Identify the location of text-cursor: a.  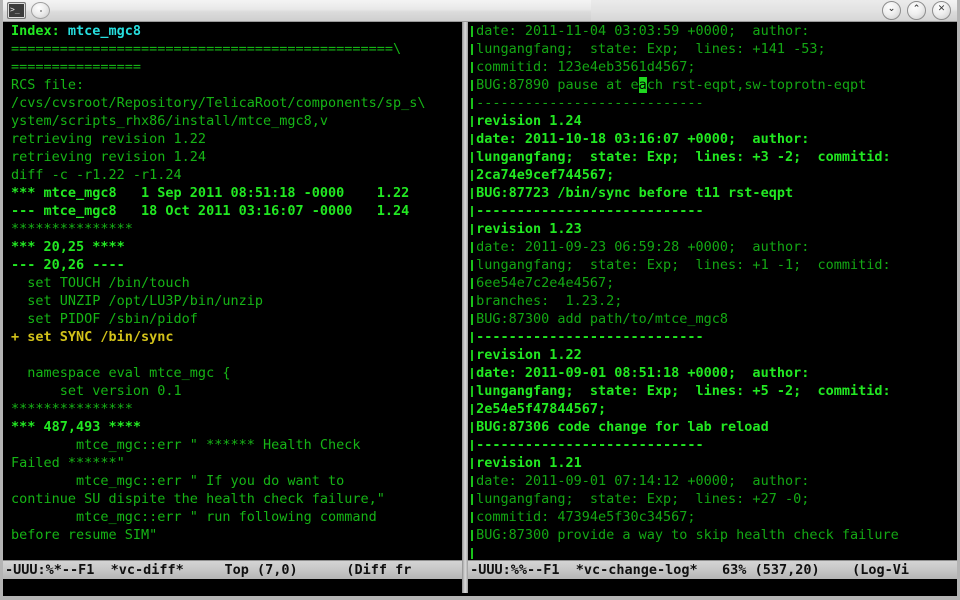
(642, 85).